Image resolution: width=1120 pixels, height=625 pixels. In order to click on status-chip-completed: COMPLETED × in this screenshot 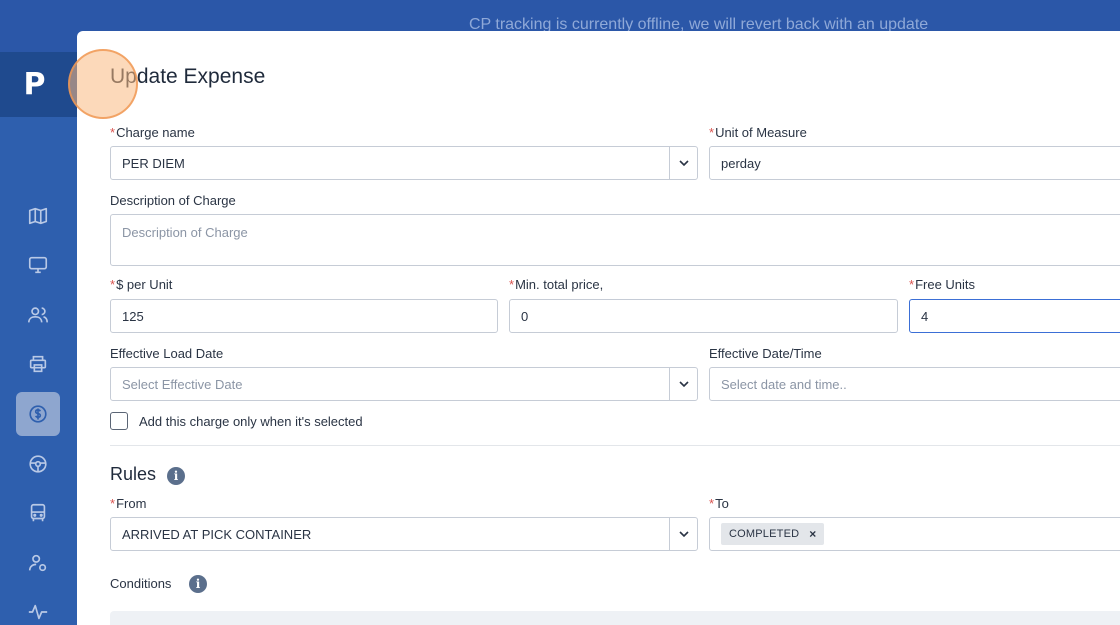, I will do `click(773, 534)`.